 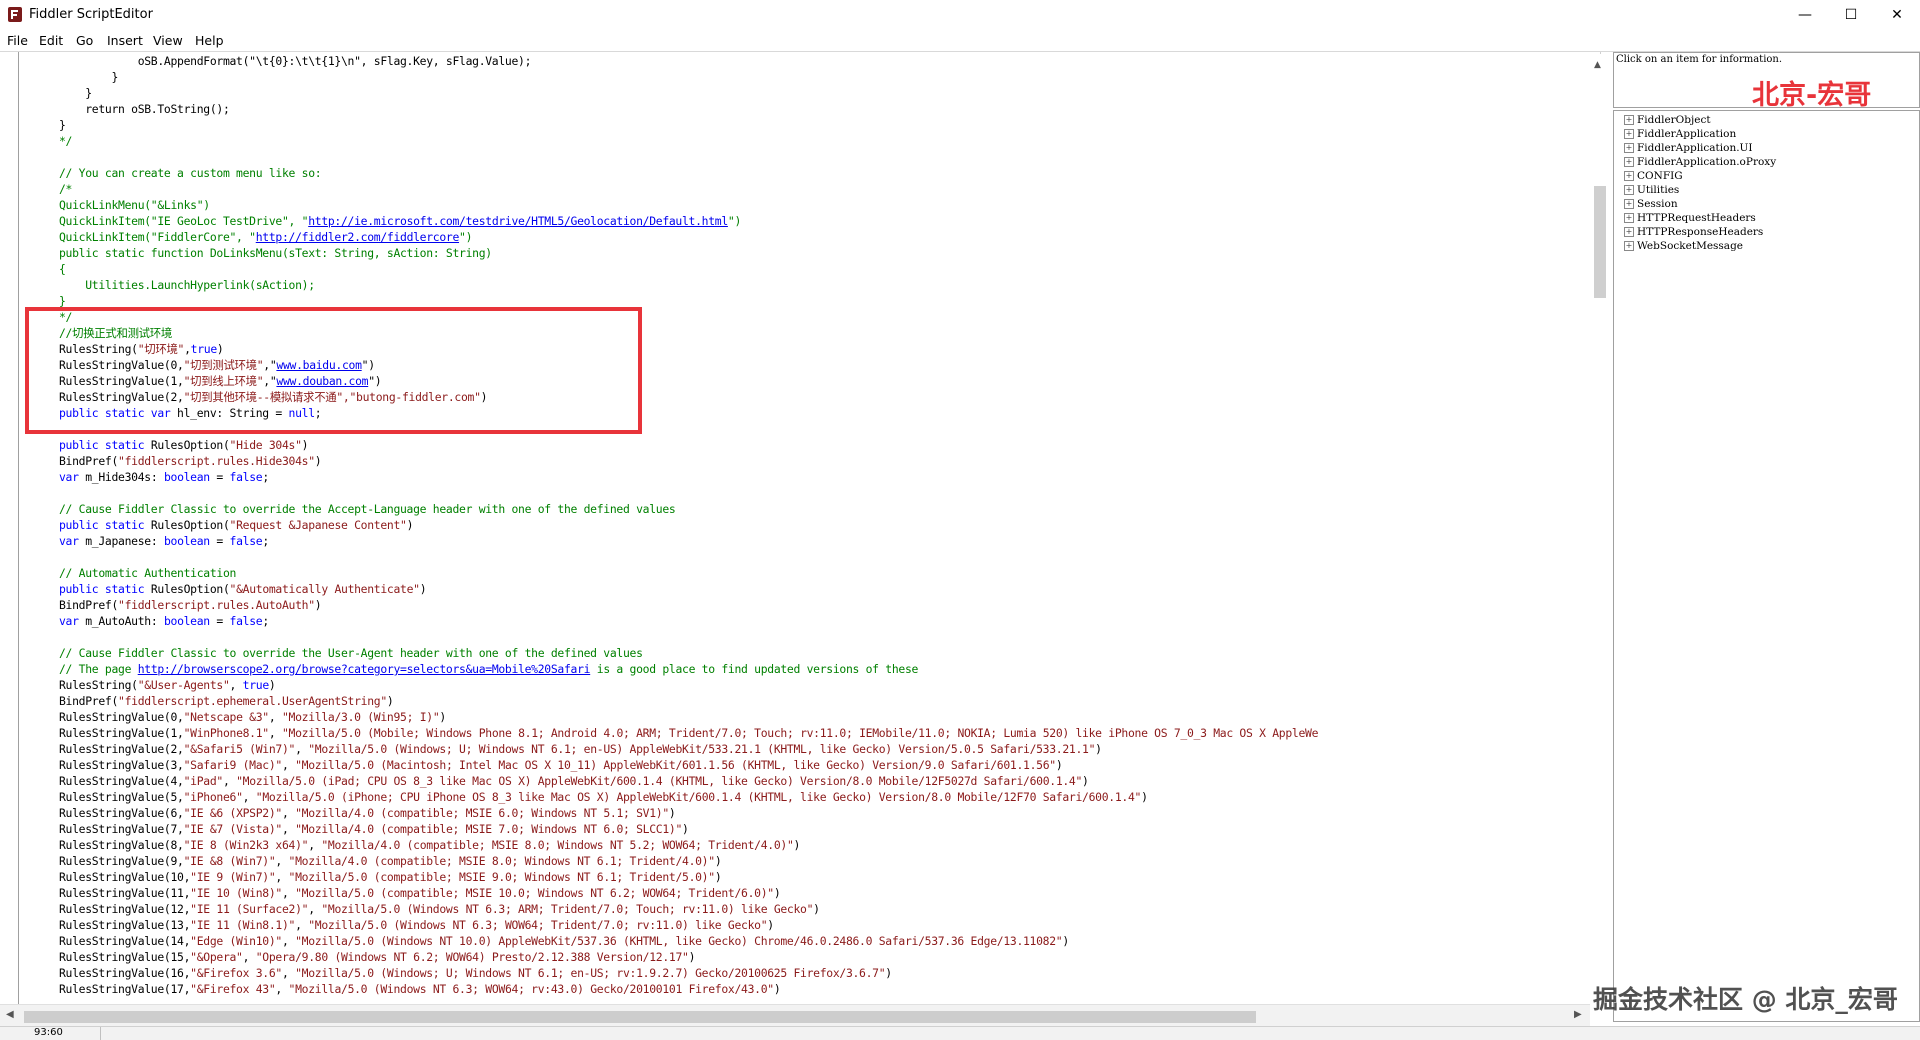 What do you see at coordinates (1700, 162) in the screenshot?
I see `tree-item: + FiddlerApplication.oProxy` at bounding box center [1700, 162].